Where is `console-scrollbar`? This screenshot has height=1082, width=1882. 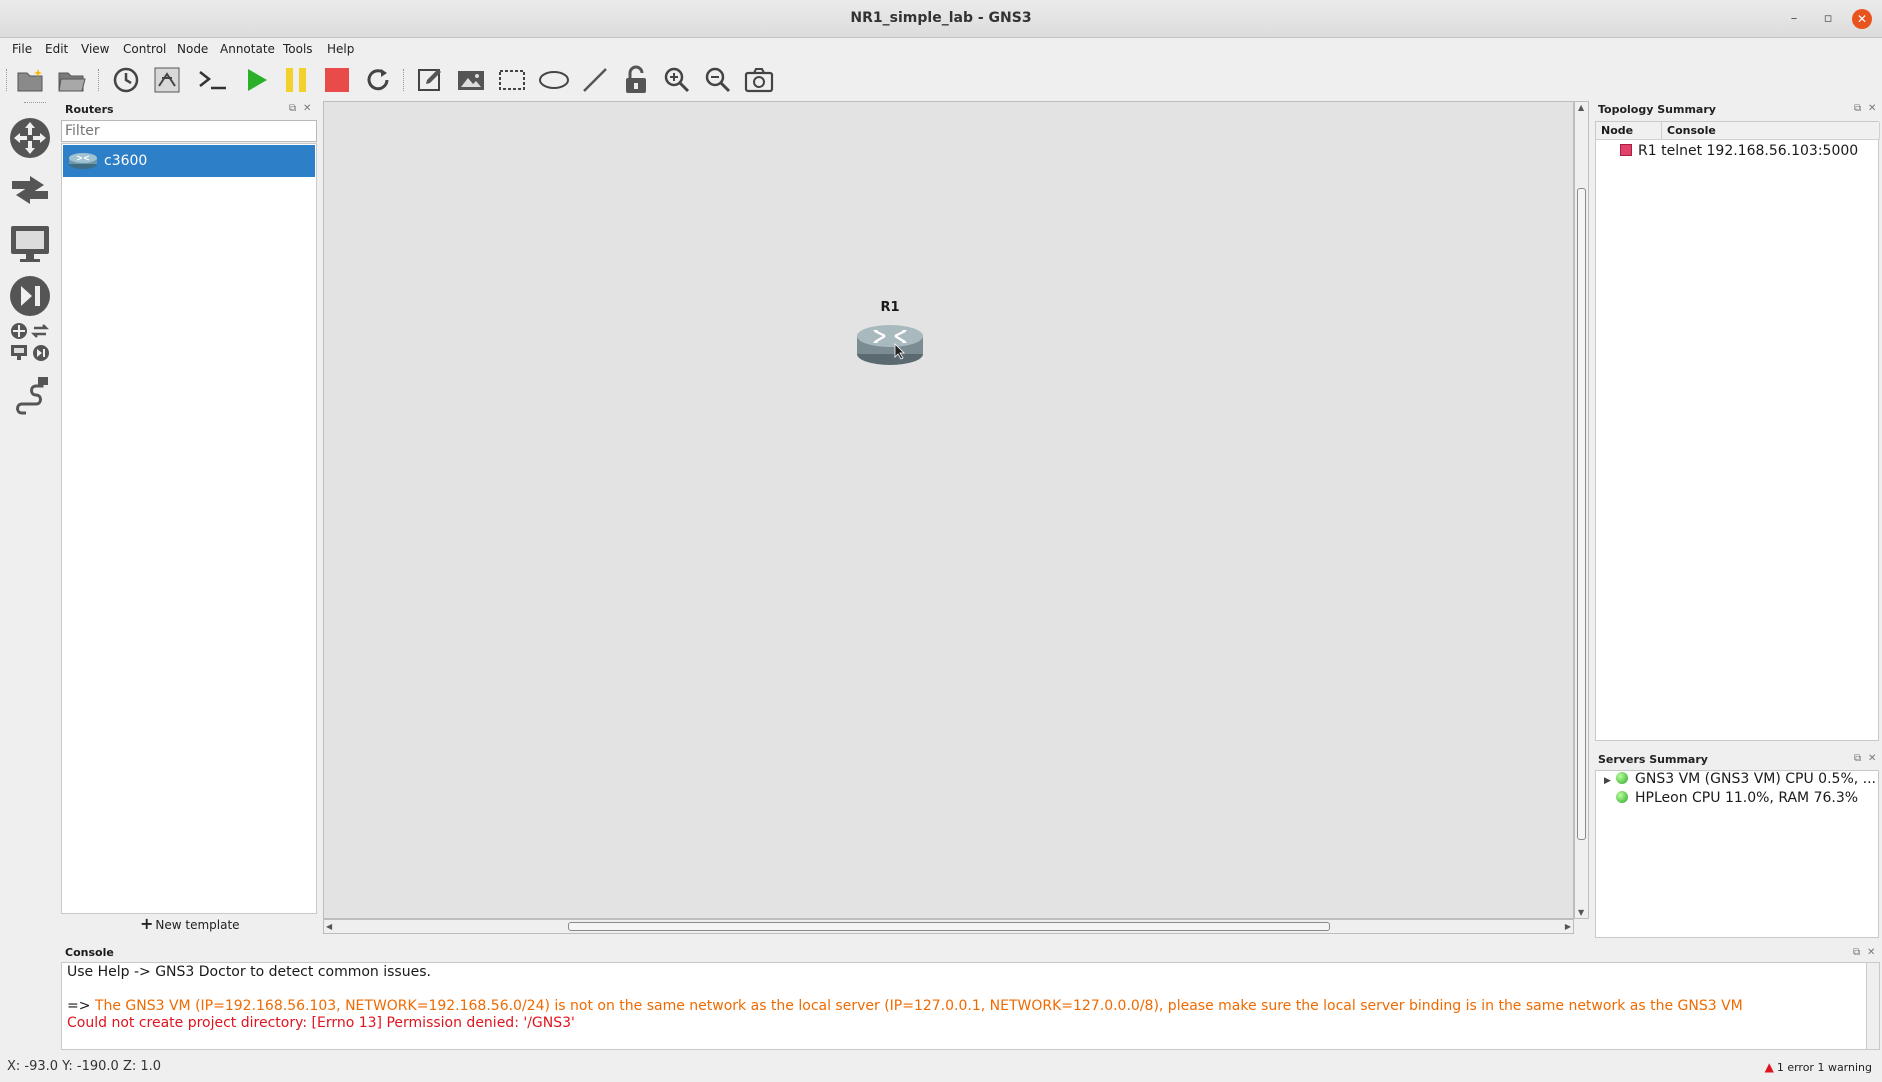 console-scrollbar is located at coordinates (1873, 1006).